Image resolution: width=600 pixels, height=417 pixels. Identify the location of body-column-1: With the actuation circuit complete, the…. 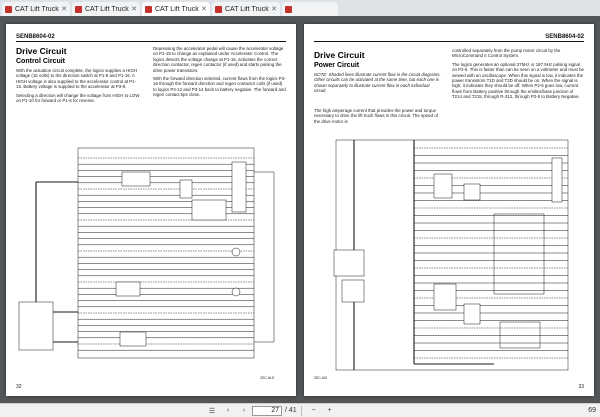
(79, 87).